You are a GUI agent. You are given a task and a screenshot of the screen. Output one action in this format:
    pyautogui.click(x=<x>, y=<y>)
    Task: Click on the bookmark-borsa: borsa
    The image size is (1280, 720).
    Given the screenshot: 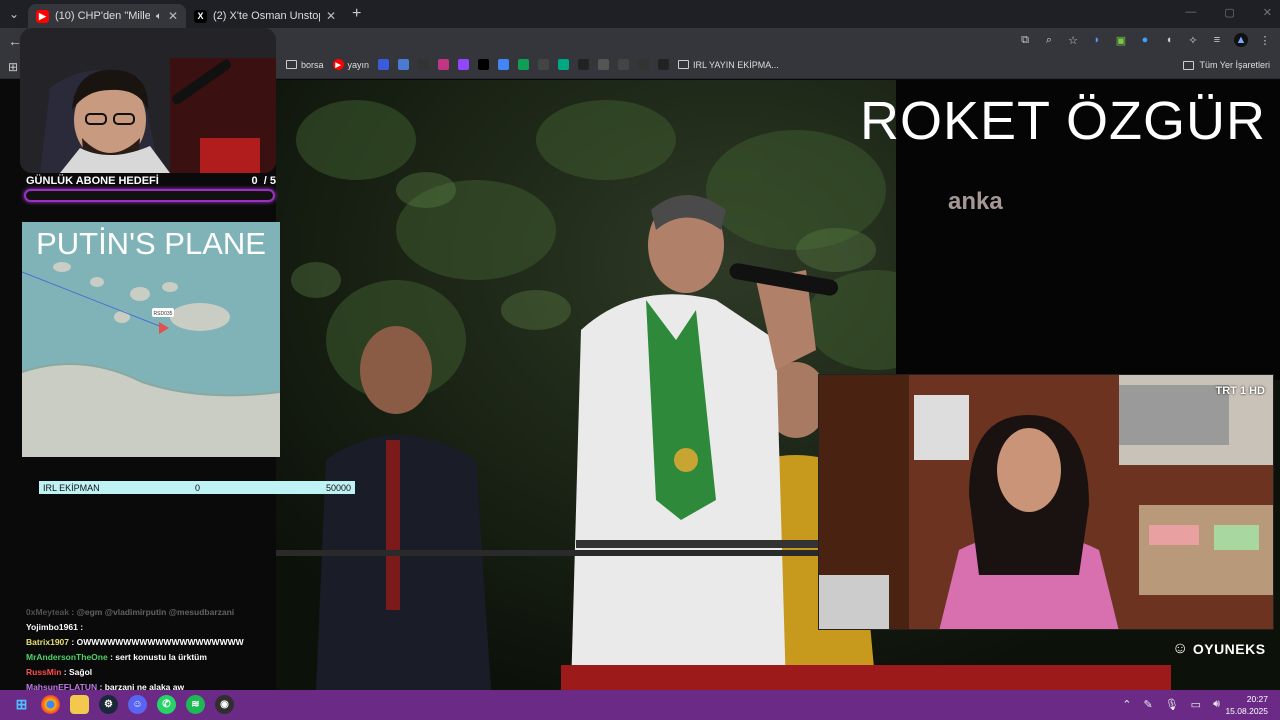 What is the action you would take?
    pyautogui.click(x=305, y=65)
    